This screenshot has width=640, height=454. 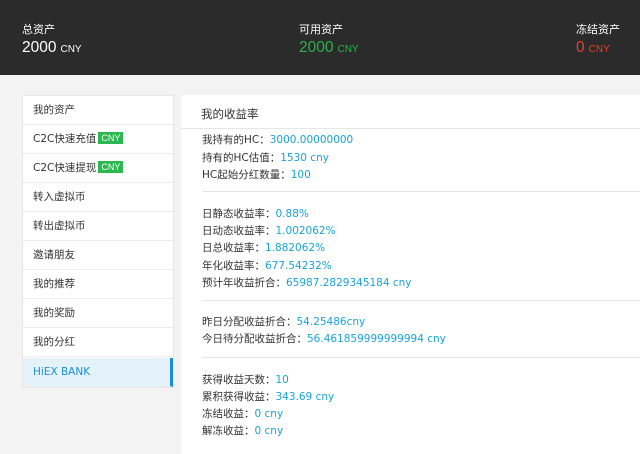 I want to click on stat-value: 54.25486cny, so click(x=331, y=322).